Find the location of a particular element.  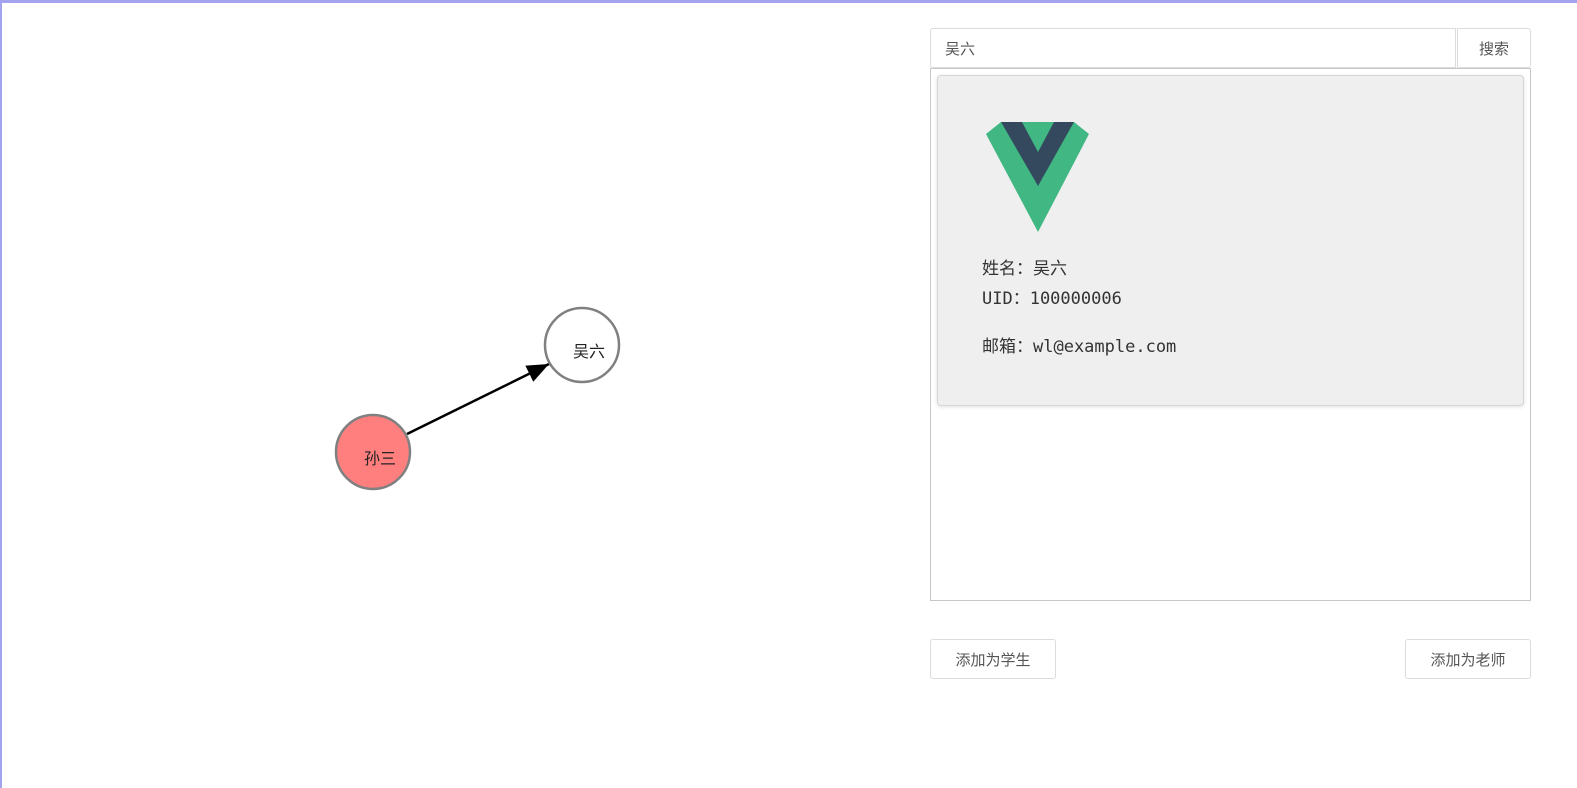

vue-logo-icon is located at coordinates (1037, 177).